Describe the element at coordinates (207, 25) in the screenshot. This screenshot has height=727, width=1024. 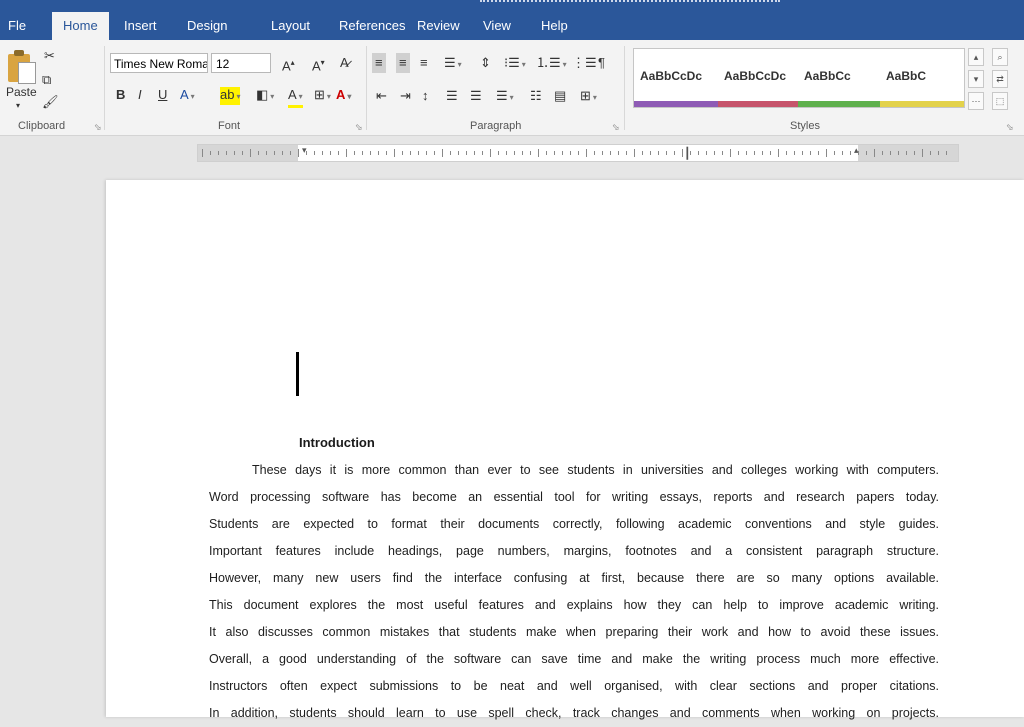
I see `tab-design: Design` at that location.